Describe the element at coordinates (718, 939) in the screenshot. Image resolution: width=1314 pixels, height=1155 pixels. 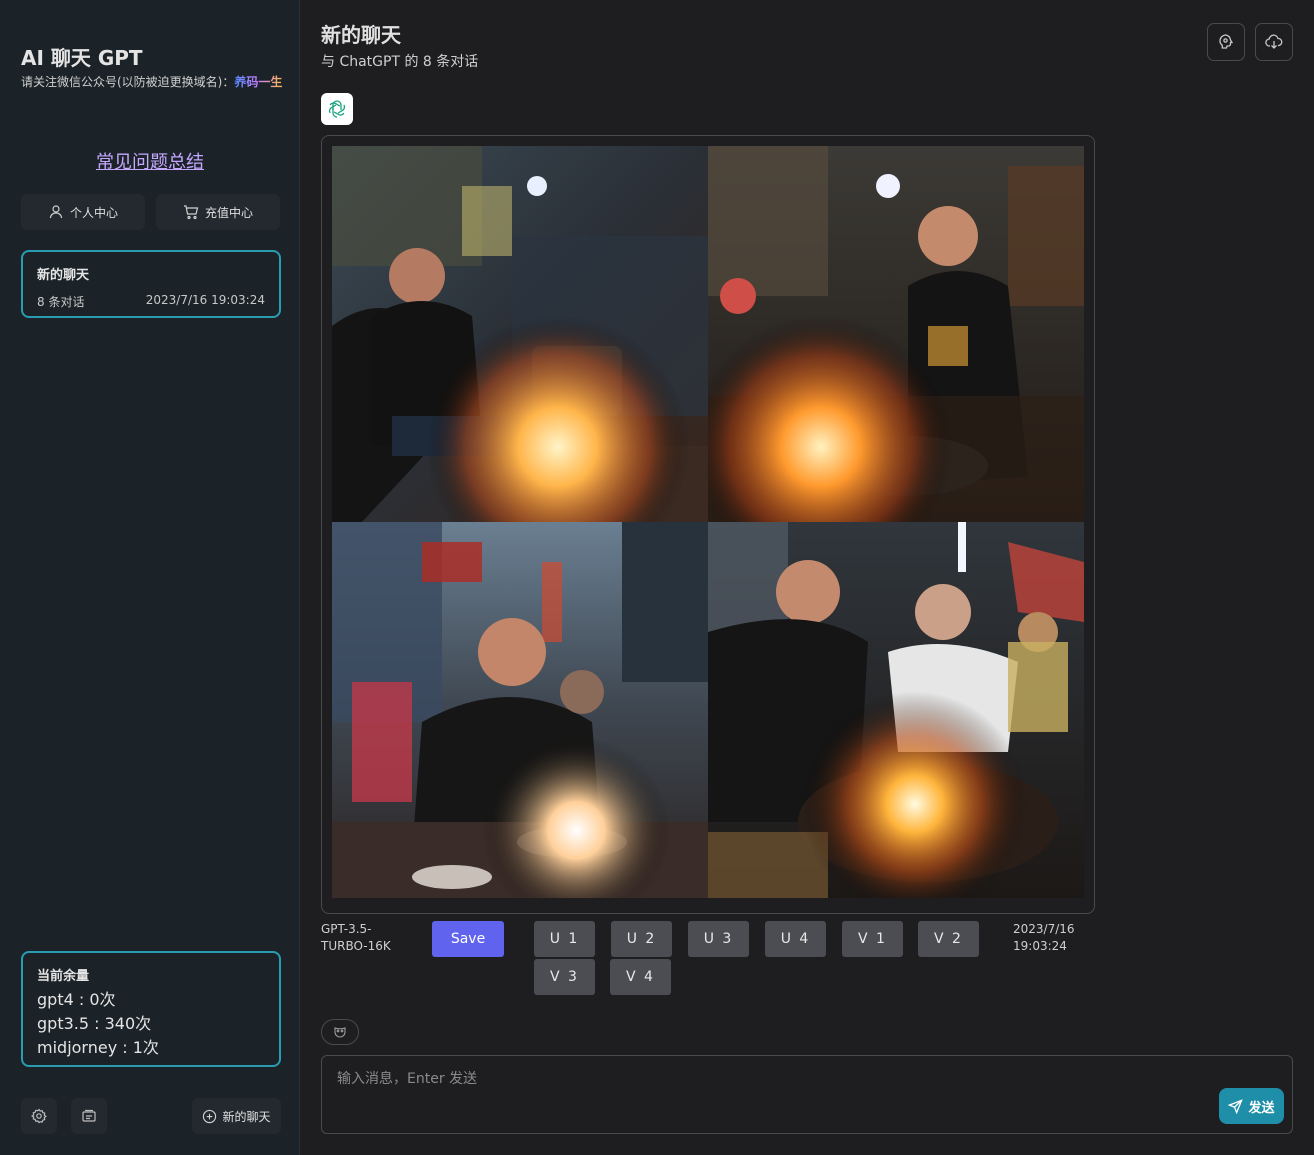
I see `upscale-3-button: U 3` at that location.